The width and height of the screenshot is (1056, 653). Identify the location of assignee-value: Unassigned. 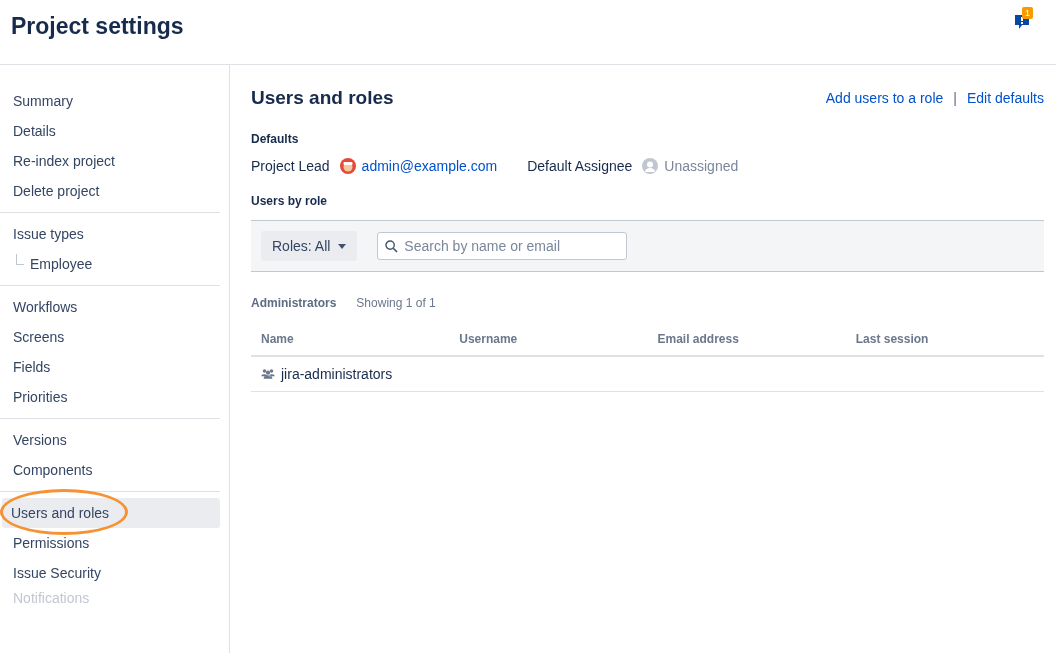
(701, 166).